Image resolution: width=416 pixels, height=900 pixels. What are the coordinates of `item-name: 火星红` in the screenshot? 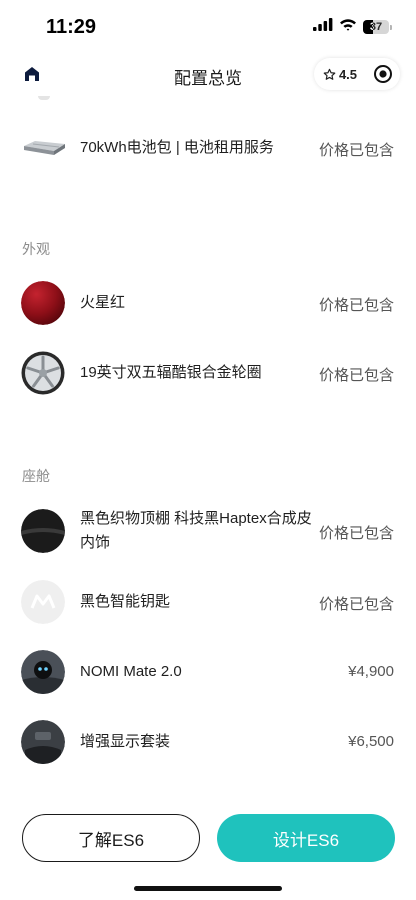 It's located at (103, 302).